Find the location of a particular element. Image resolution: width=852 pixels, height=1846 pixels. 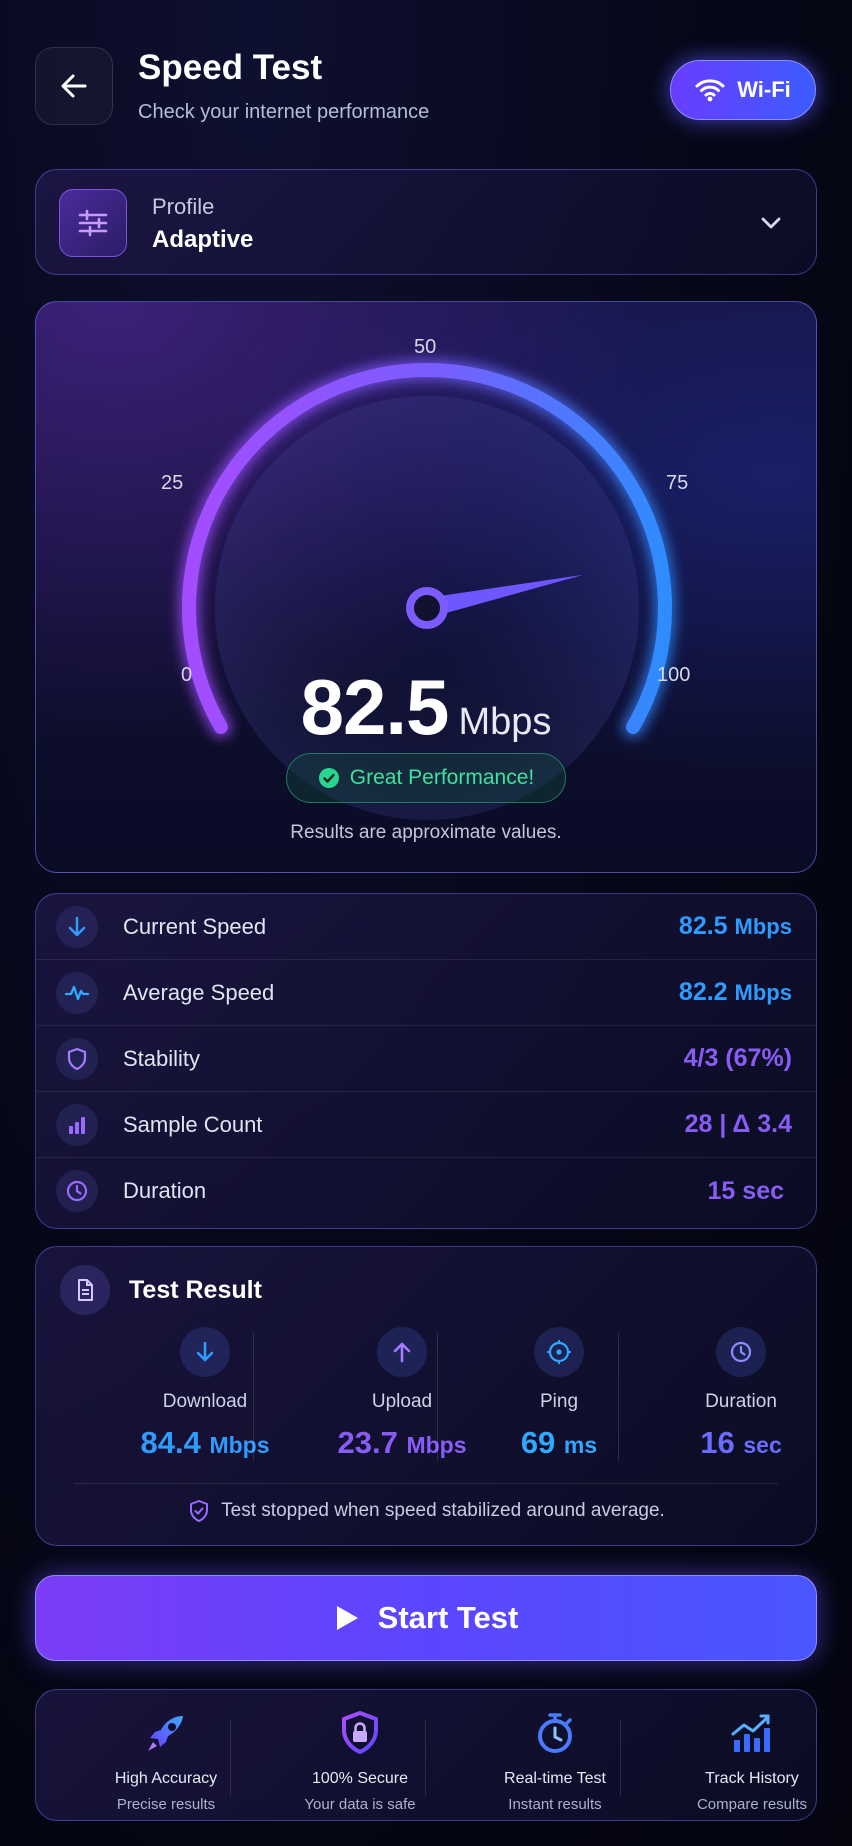

trend-chart-icon is located at coordinates (750, 1733).